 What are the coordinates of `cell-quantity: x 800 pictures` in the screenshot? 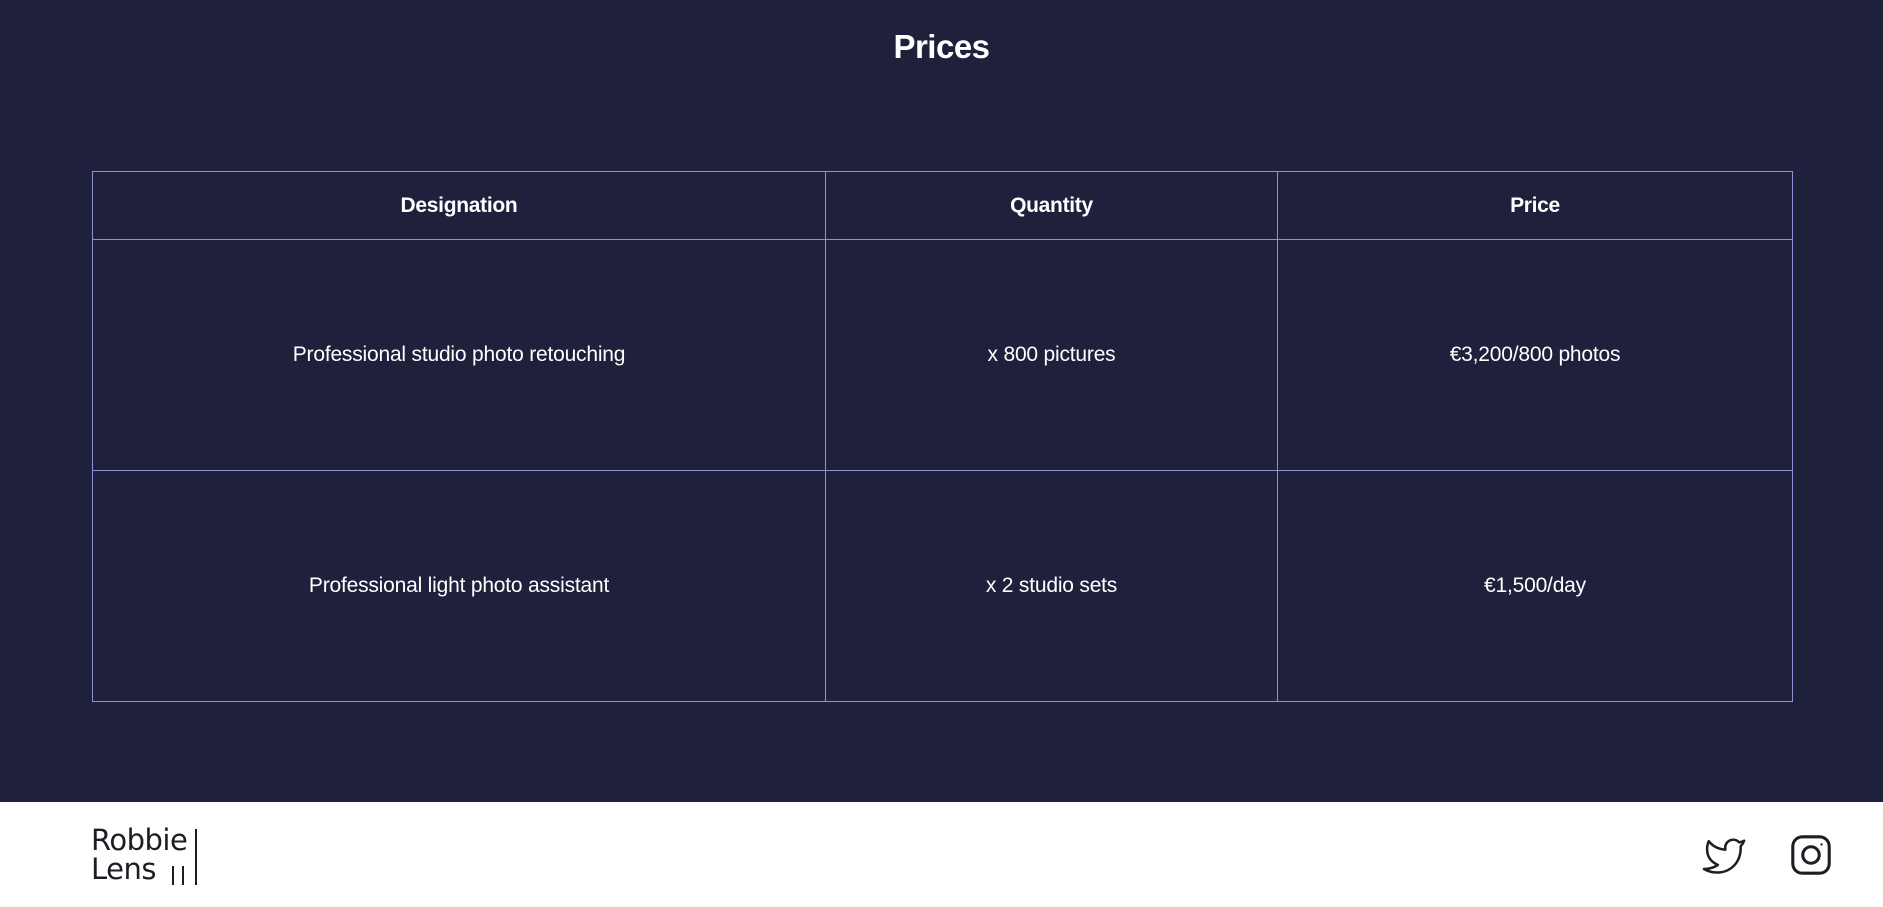 It's located at (1051, 355).